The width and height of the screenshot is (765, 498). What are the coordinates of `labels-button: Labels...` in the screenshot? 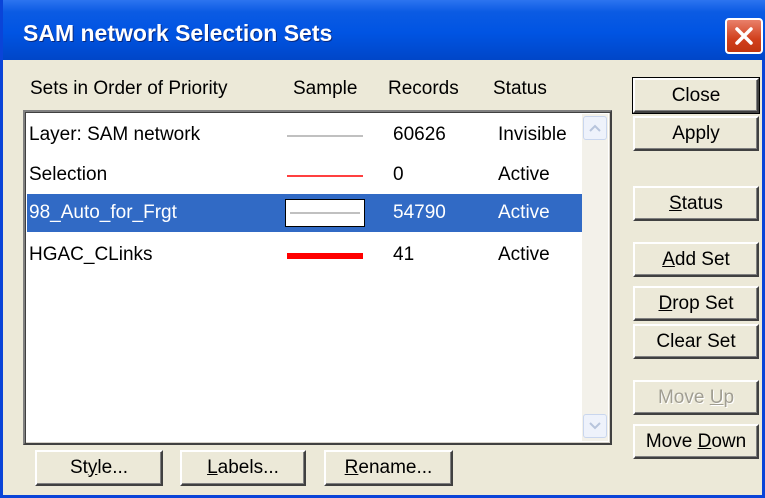 It's located at (243, 468).